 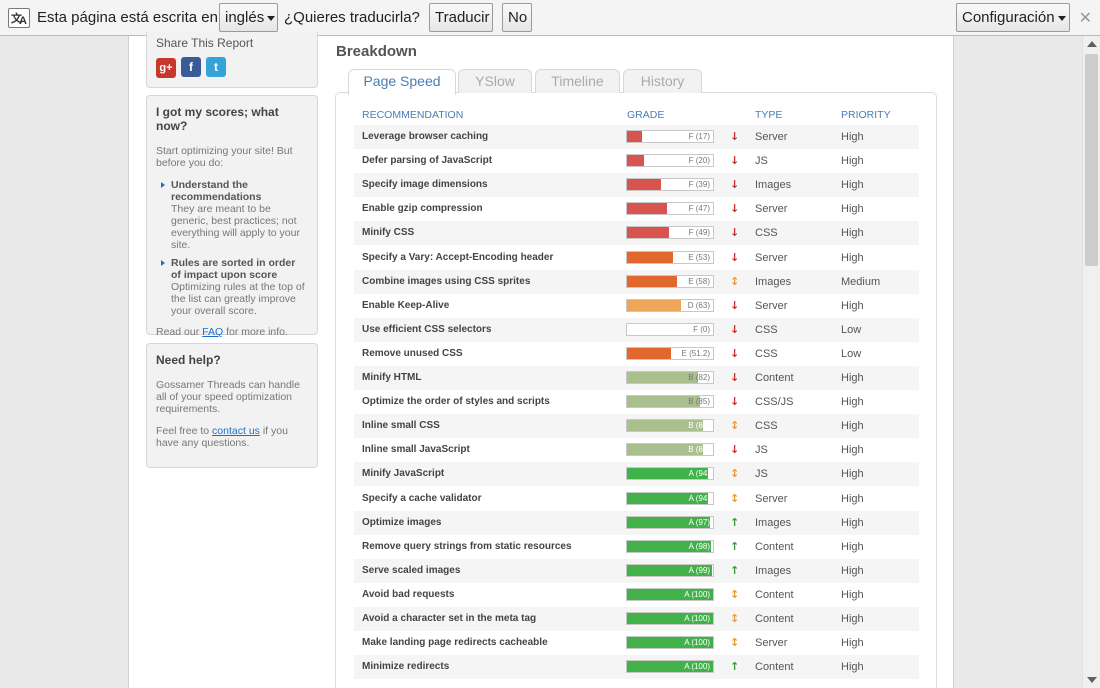 What do you see at coordinates (456, 401) in the screenshot?
I see `recommendation-name: Optimize the order of styles and scripts` at bounding box center [456, 401].